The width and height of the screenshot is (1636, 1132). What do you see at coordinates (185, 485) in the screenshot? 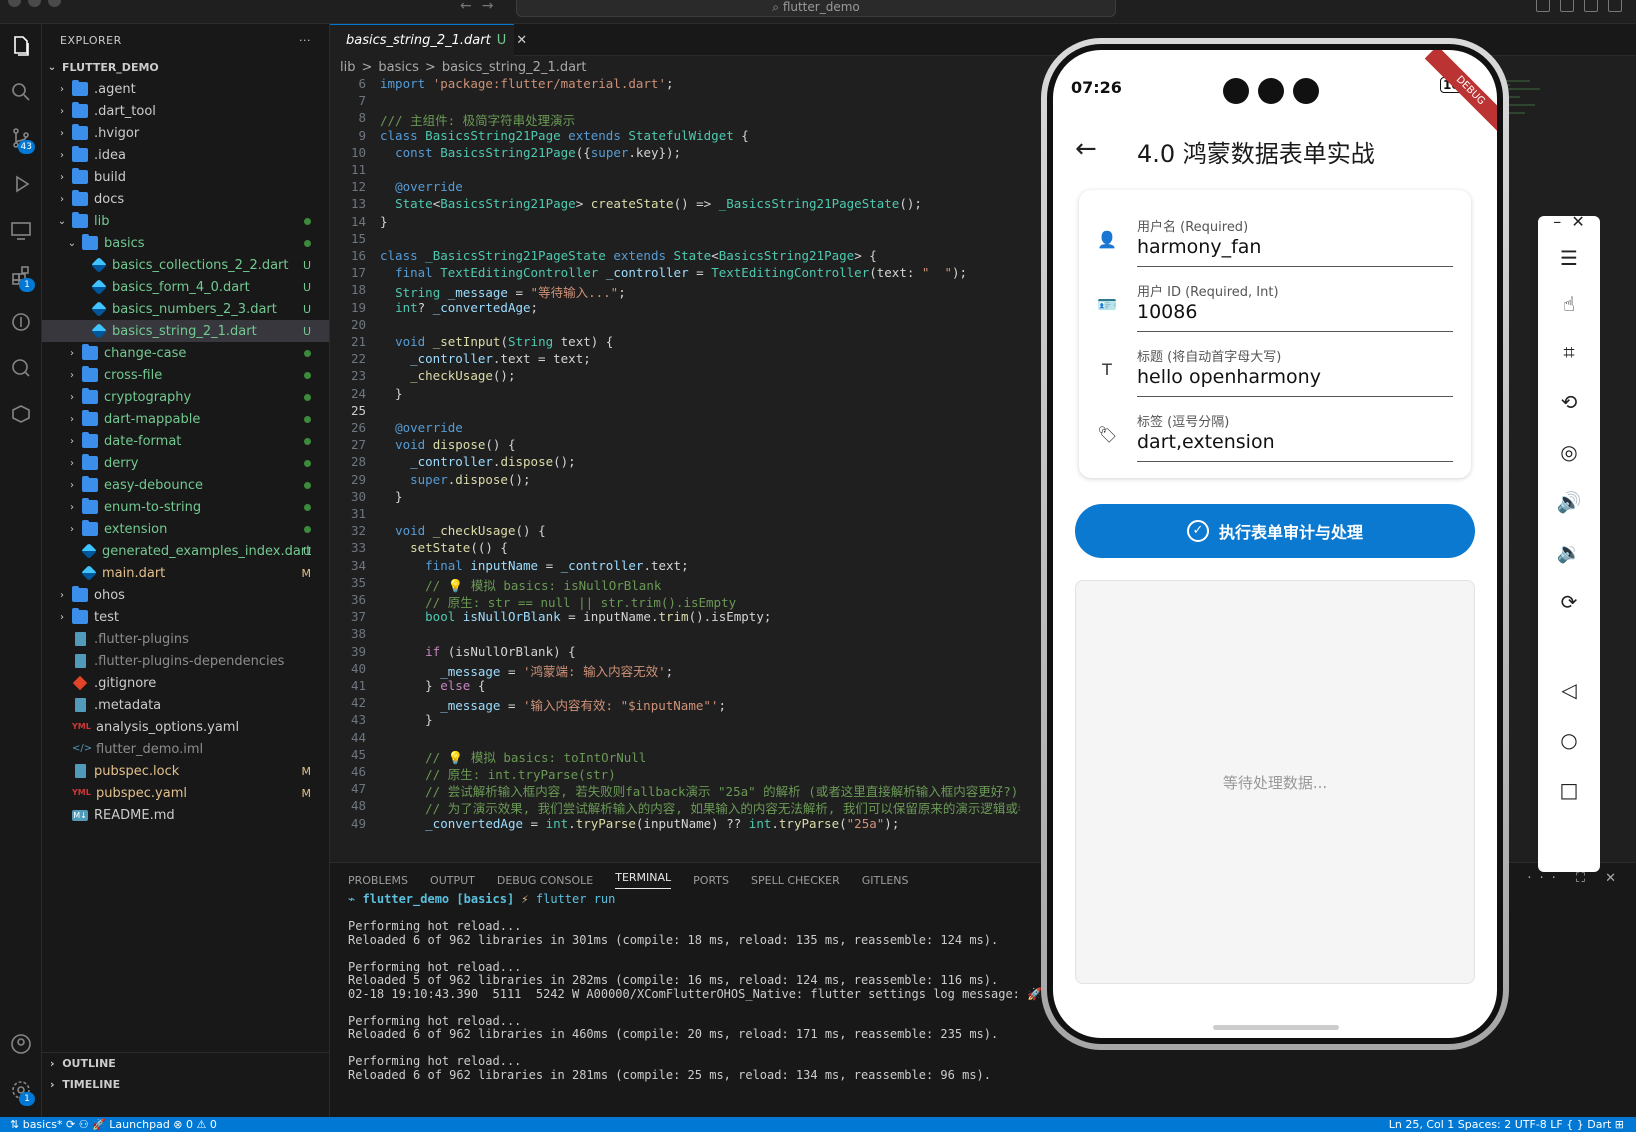
I see `tree-folder: › easy-debounce` at bounding box center [185, 485].